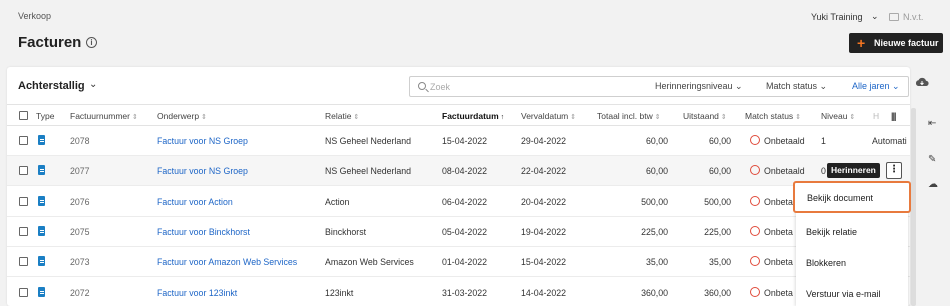 This screenshot has height=306, width=950. Describe the element at coordinates (889, 141) in the screenshot. I see `reminder-extra: Automati` at that location.